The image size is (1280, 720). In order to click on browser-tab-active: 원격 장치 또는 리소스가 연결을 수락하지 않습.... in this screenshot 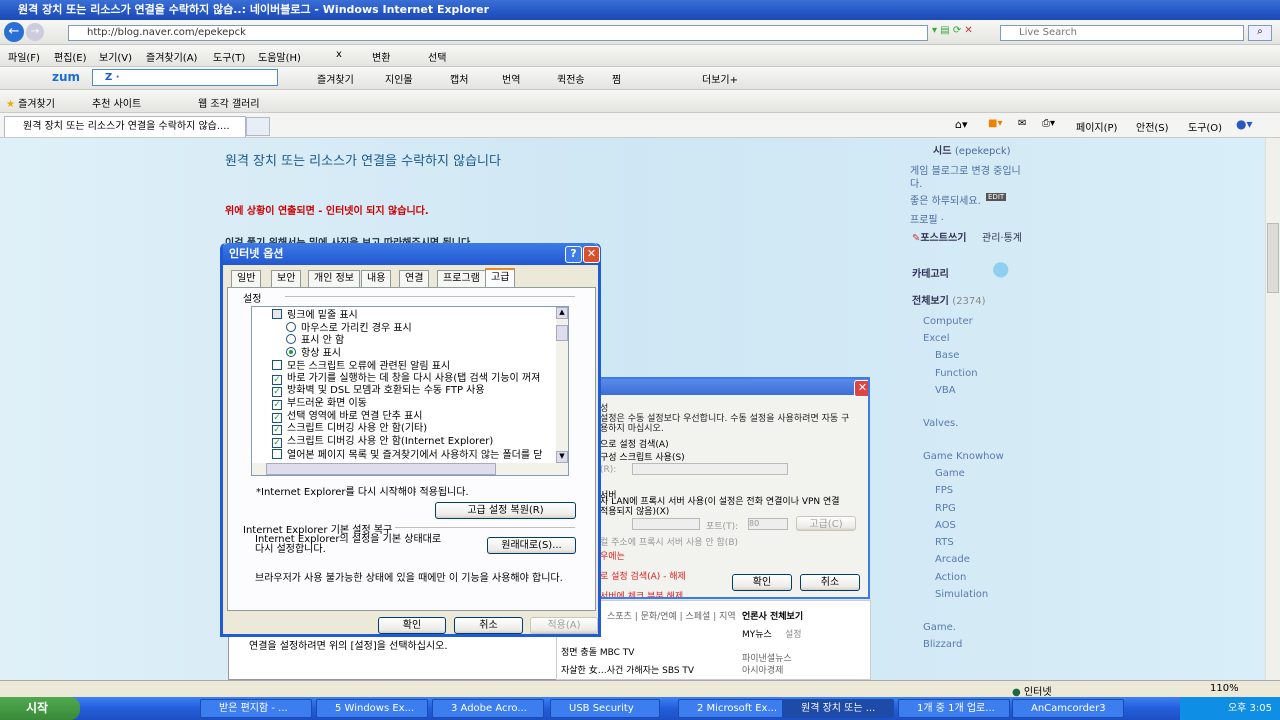, I will do `click(125, 126)`.